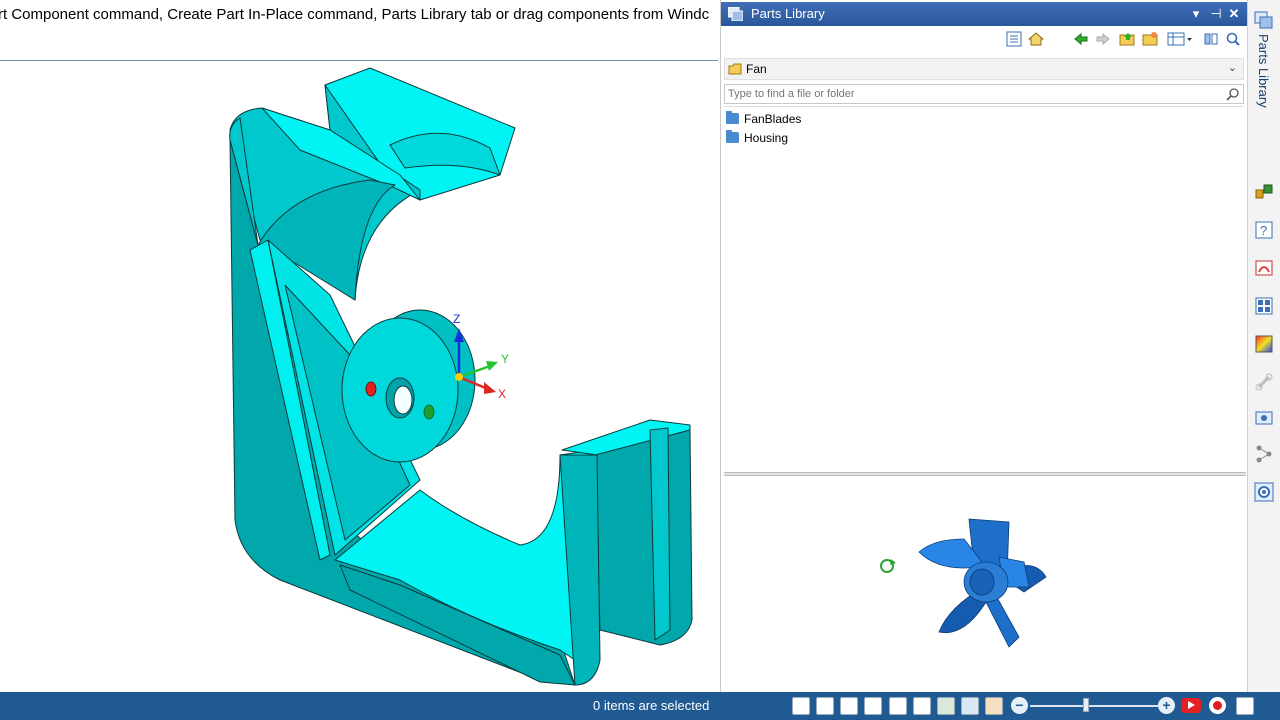 The image size is (1280, 720). What do you see at coordinates (984, 14) in the screenshot?
I see `parts-library-titlebar: Parts Library ▾ ⊣ ✕` at bounding box center [984, 14].